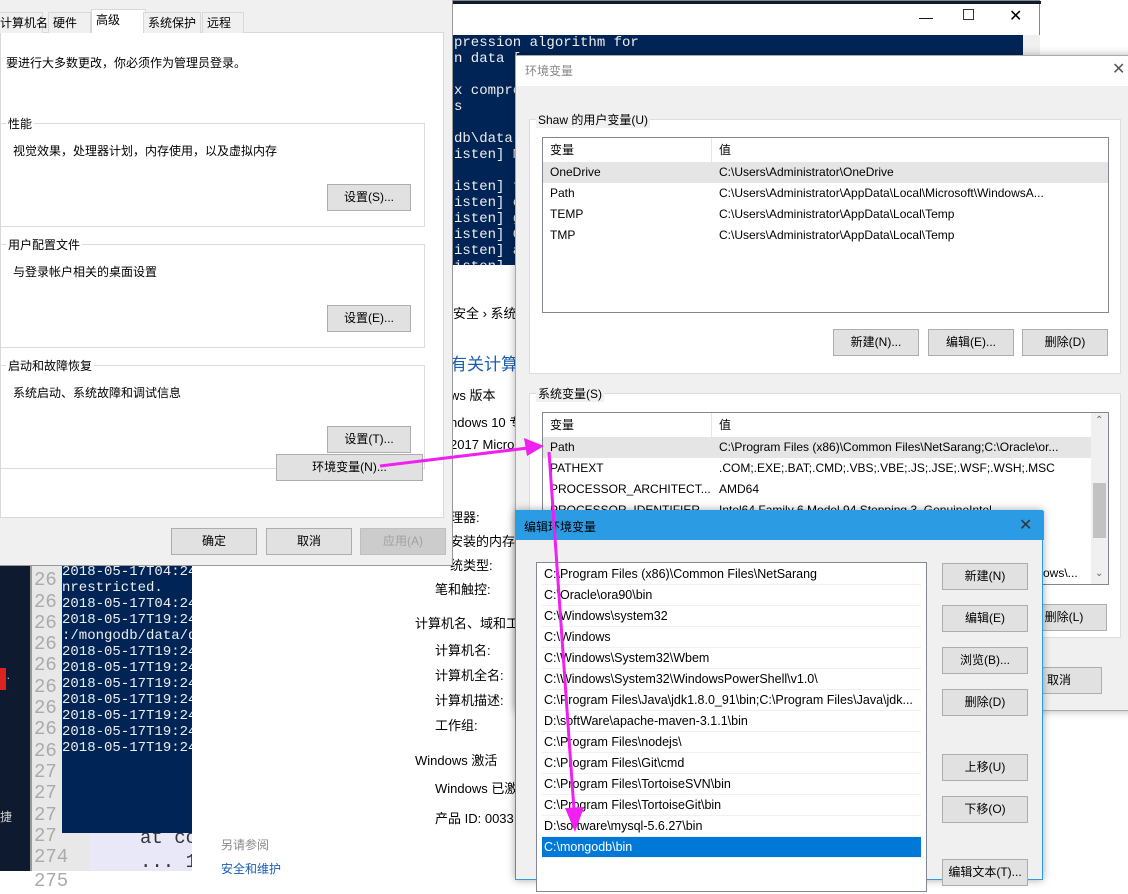  What do you see at coordinates (223, 22) in the screenshot?
I see `tab-4: 远程` at bounding box center [223, 22].